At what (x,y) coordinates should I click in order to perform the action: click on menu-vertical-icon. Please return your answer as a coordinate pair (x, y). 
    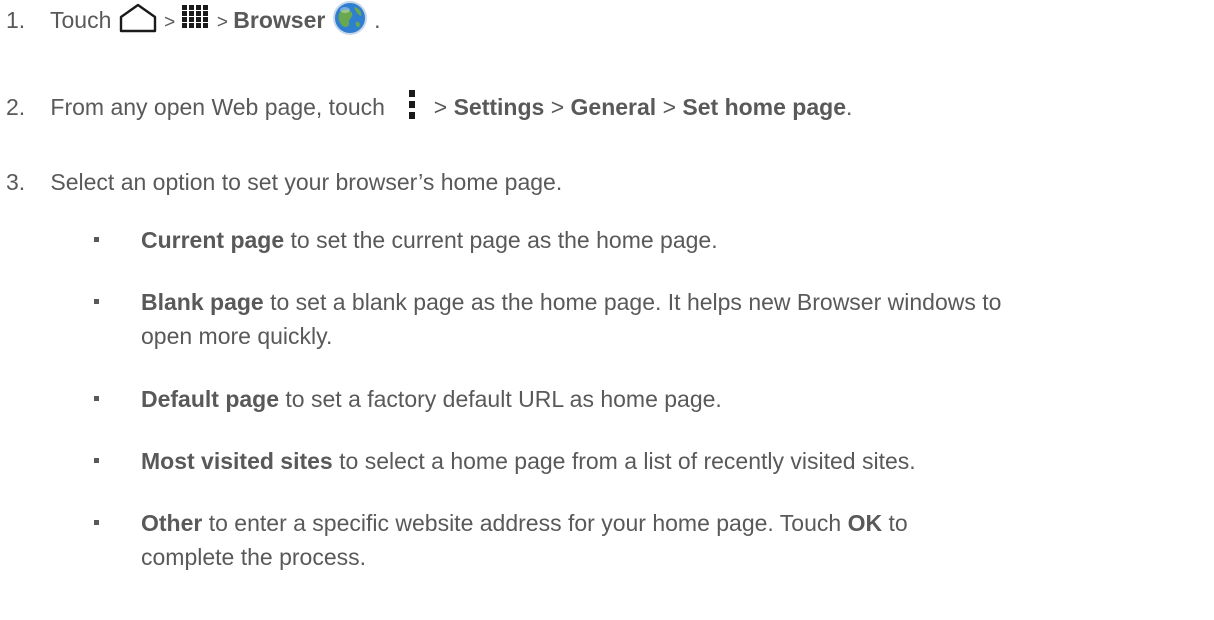
    Looking at the image, I should click on (412, 105).